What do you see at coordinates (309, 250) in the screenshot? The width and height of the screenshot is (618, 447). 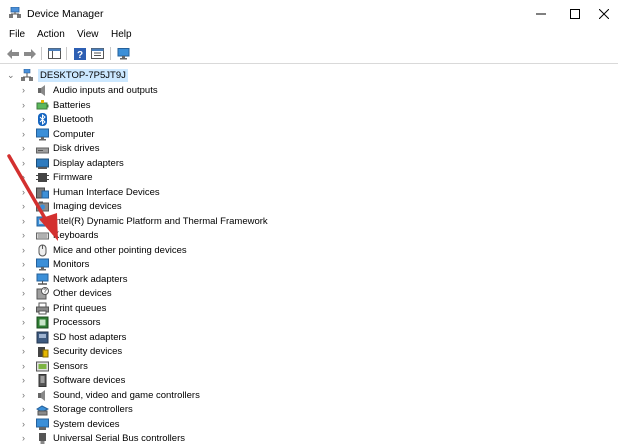 I see `tree-item-row: › Mice and other pointing devices` at bounding box center [309, 250].